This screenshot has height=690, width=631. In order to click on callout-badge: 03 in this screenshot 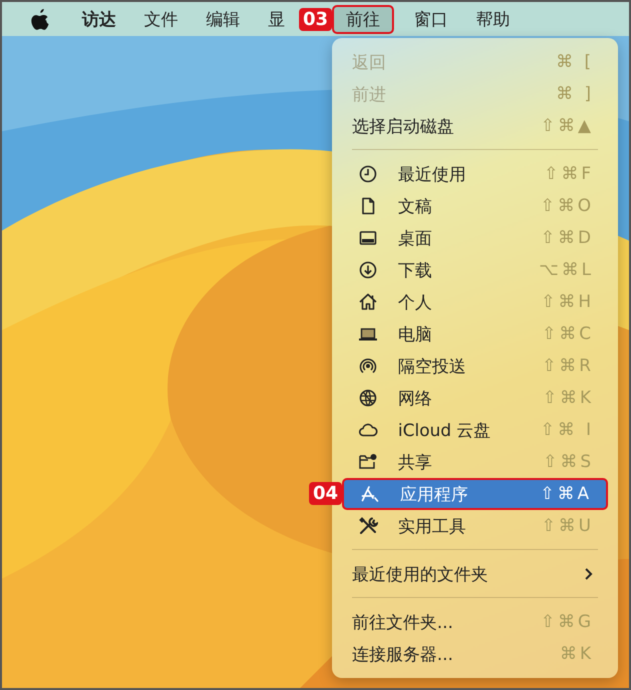, I will do `click(315, 19)`.